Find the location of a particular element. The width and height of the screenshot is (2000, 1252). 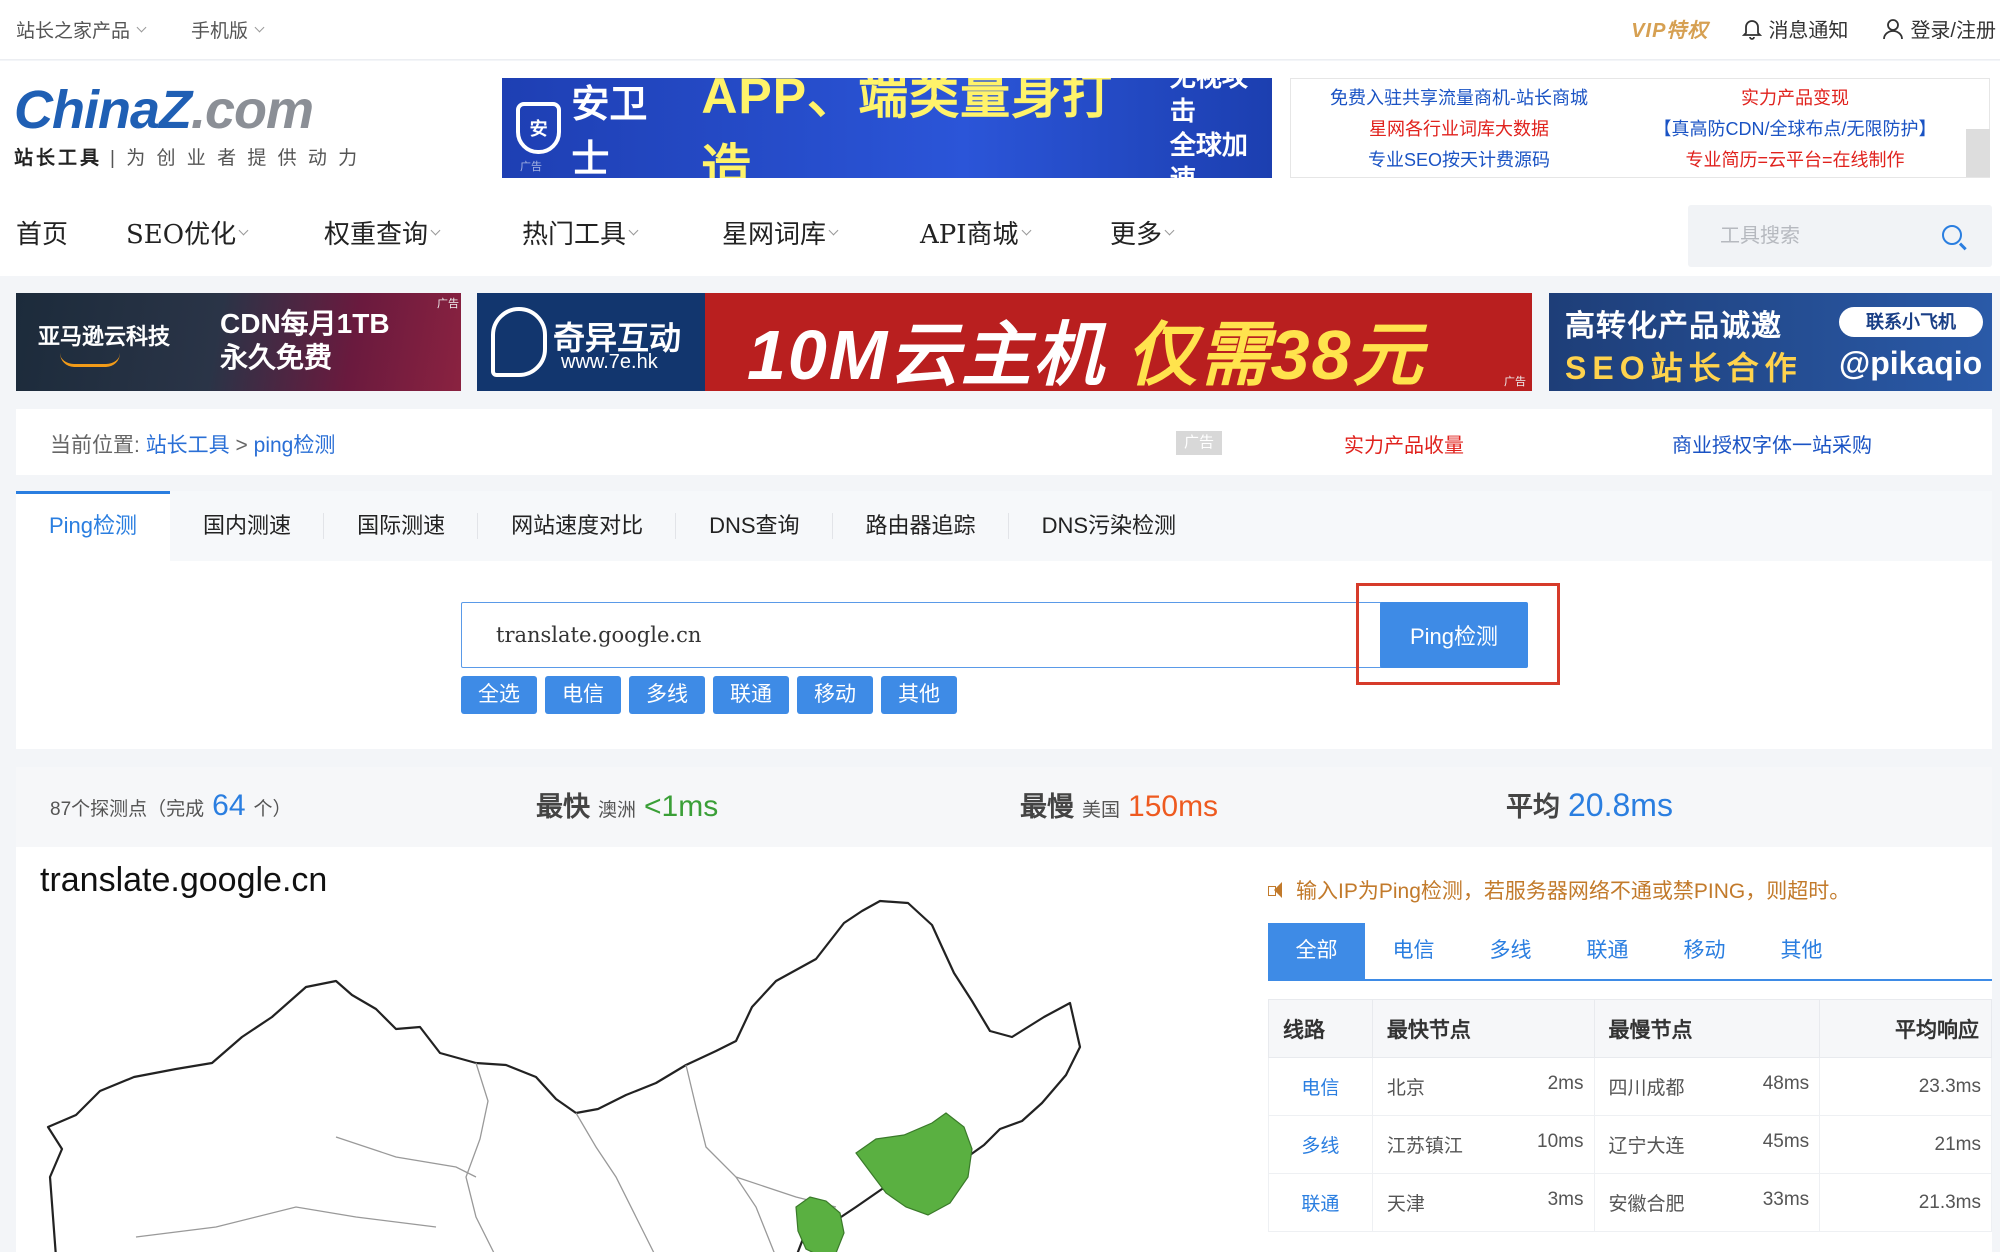

slowest-node-cell: 四川成都 48ms is located at coordinates (1707, 1086).